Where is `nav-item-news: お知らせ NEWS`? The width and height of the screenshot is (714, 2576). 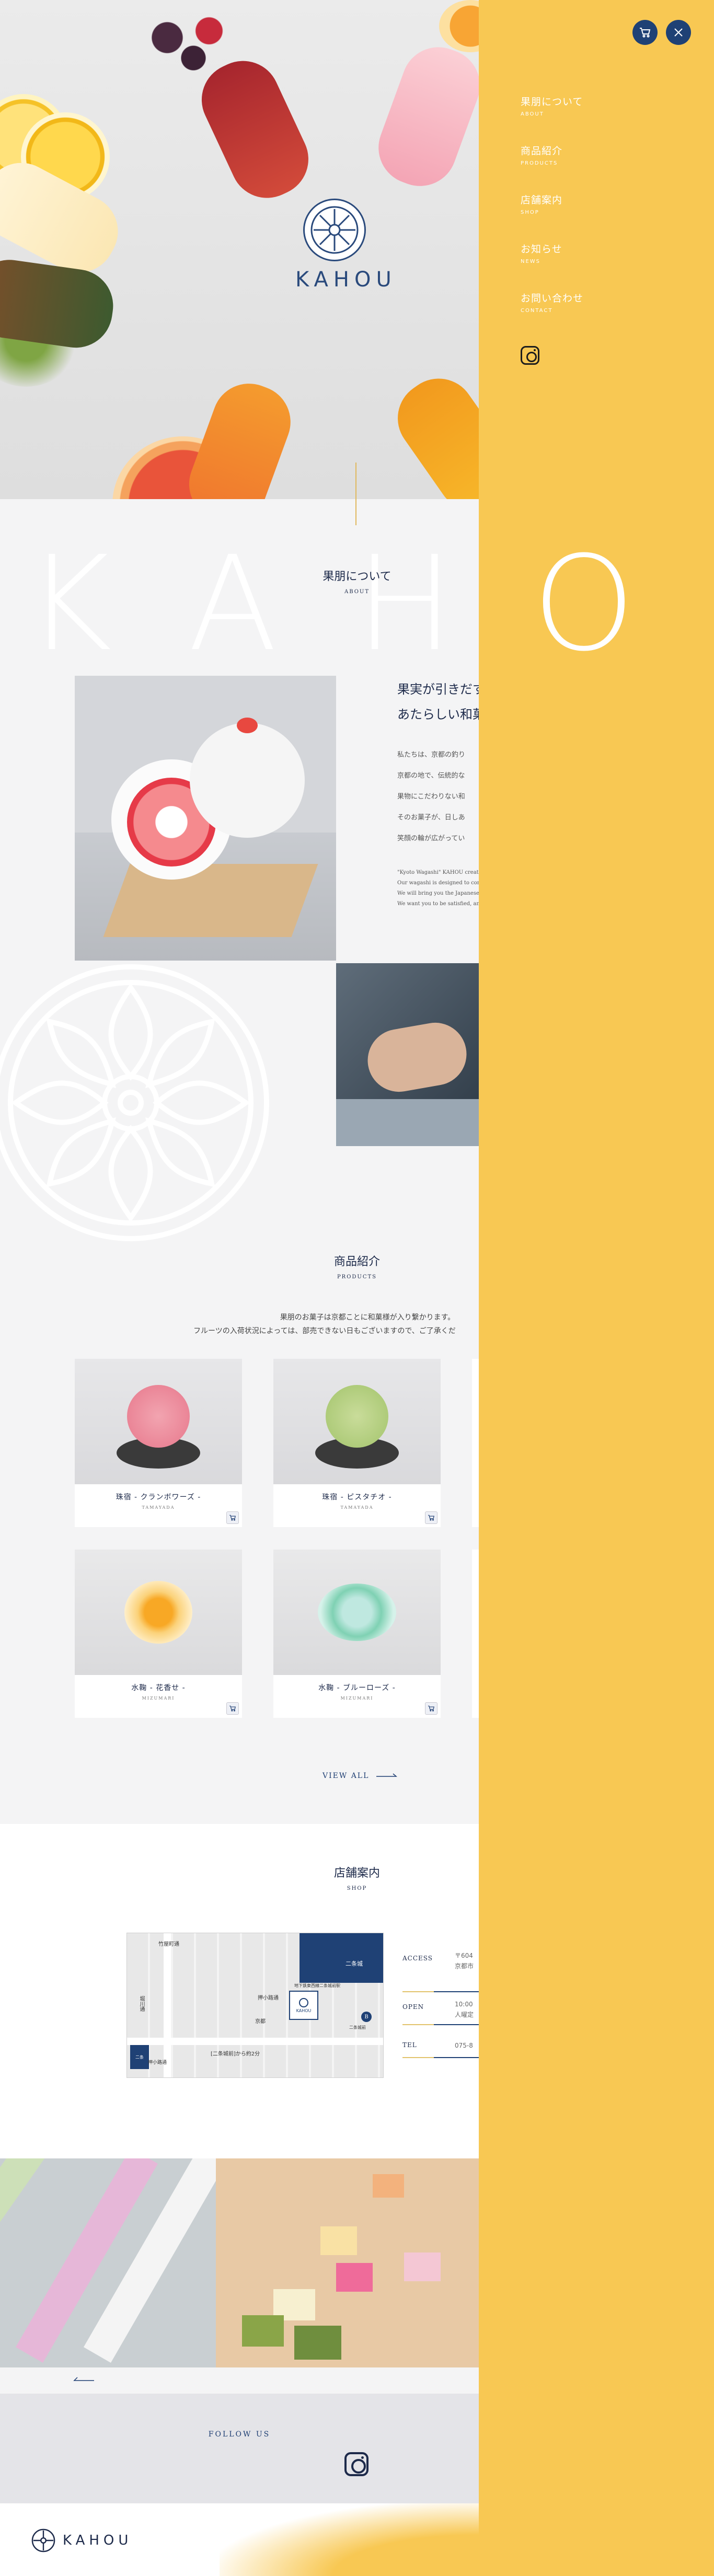 nav-item-news: お知らせ NEWS is located at coordinates (552, 253).